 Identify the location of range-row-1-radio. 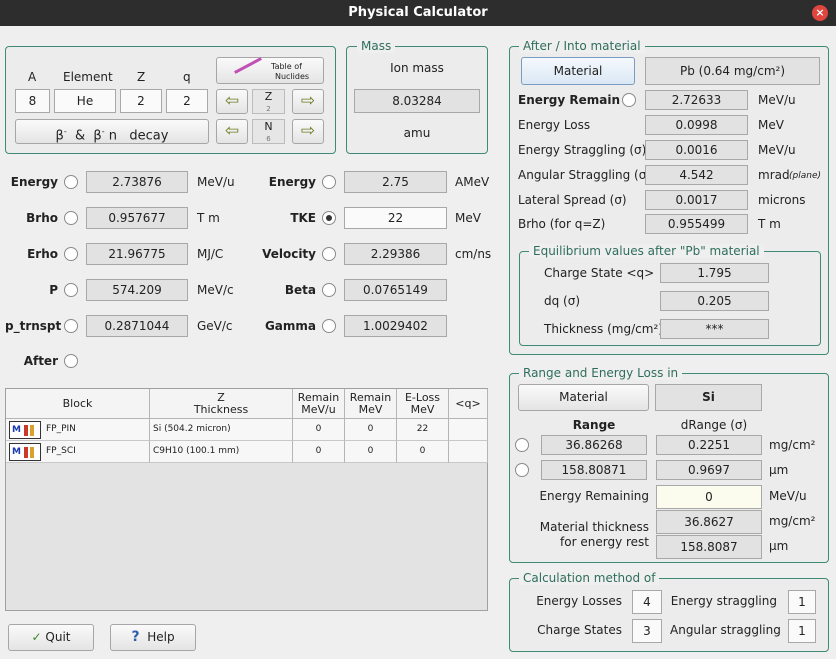
(522, 470).